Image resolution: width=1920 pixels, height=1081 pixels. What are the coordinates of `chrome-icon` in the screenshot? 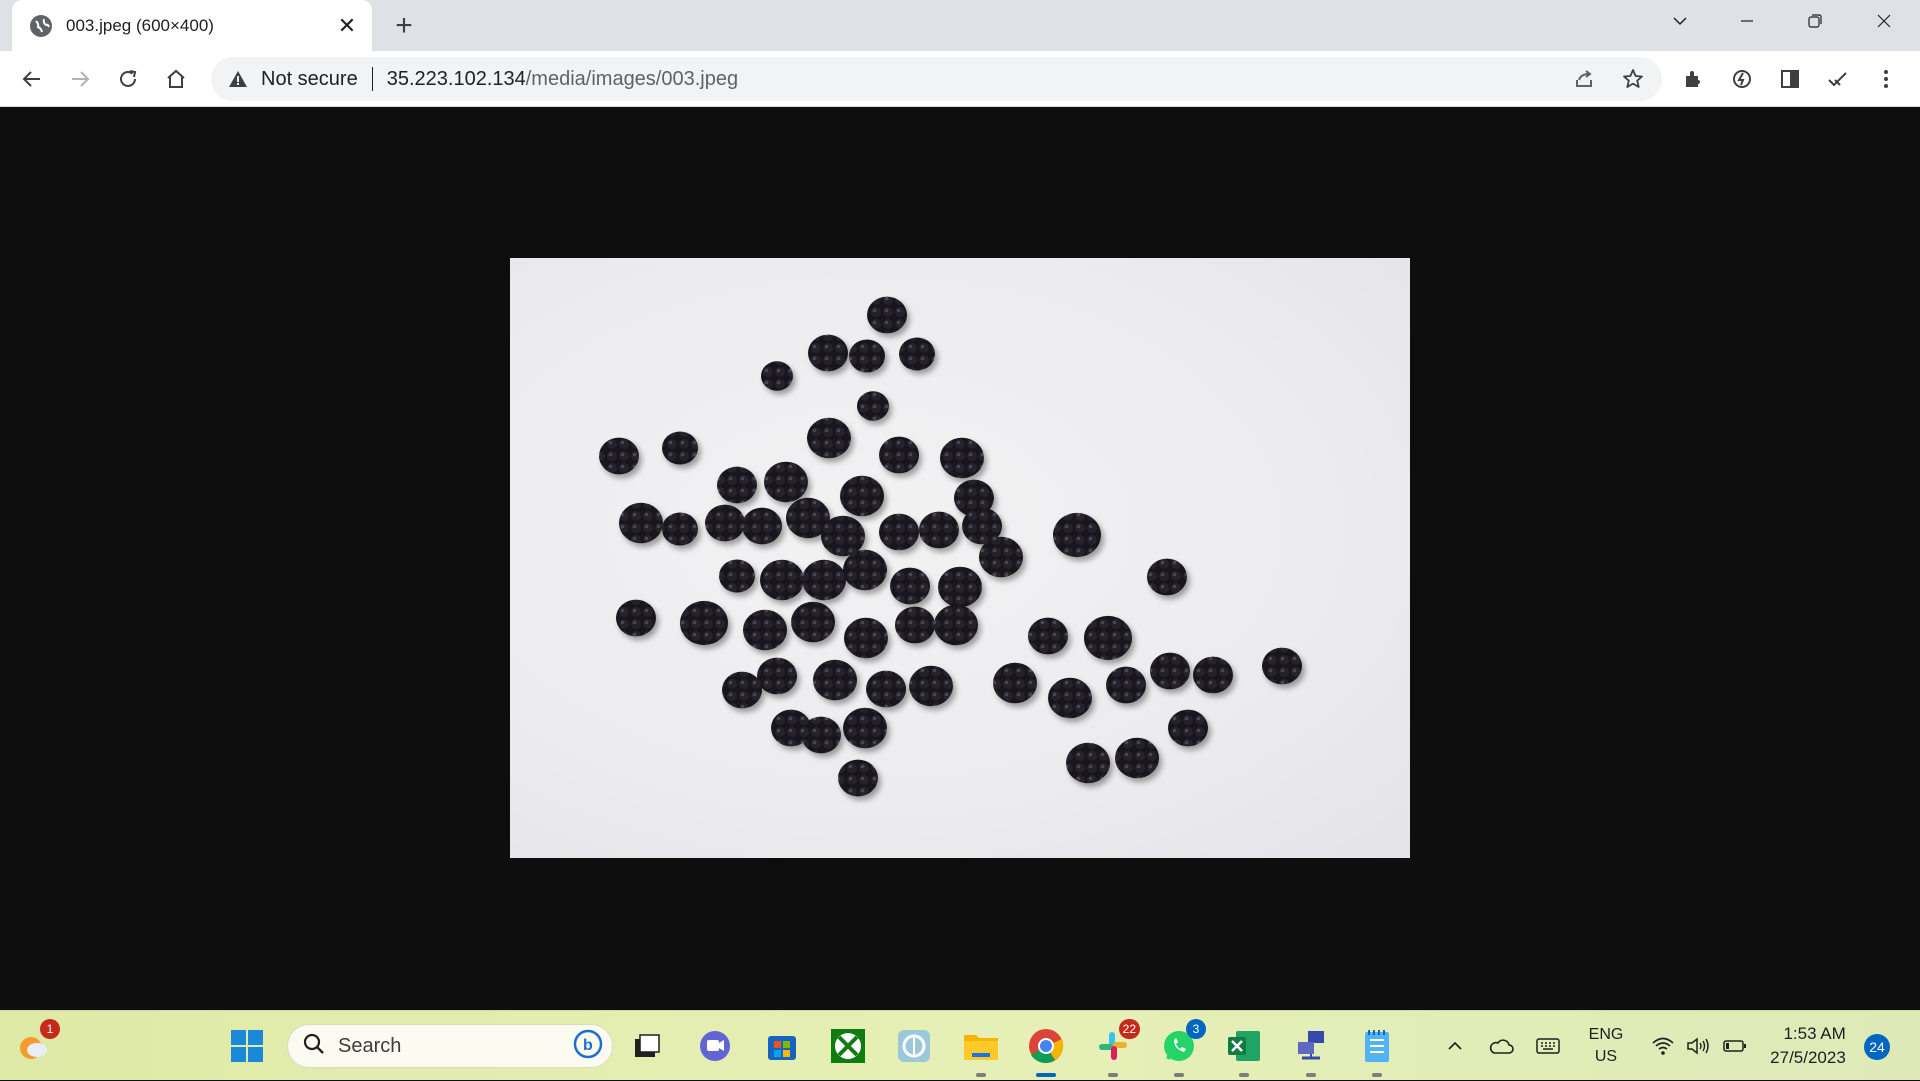 It's located at (1046, 1051).